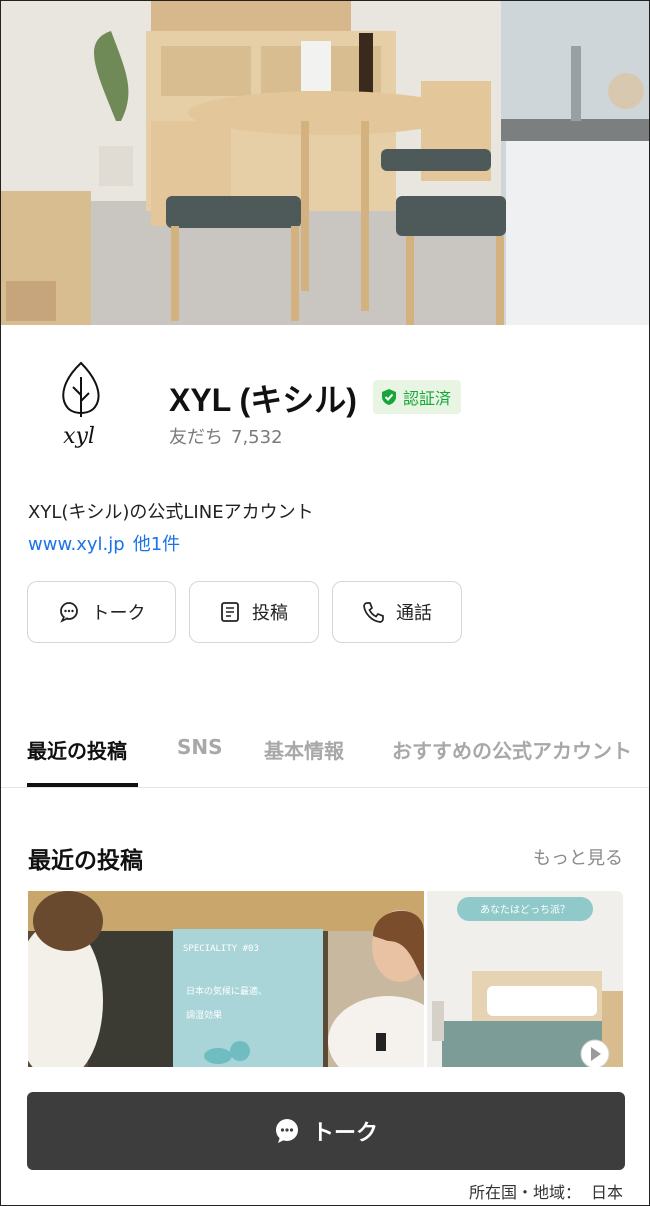 The width and height of the screenshot is (650, 1206). Describe the element at coordinates (344, 1133) in the screenshot. I see `talk-cta-label: トーク` at that location.